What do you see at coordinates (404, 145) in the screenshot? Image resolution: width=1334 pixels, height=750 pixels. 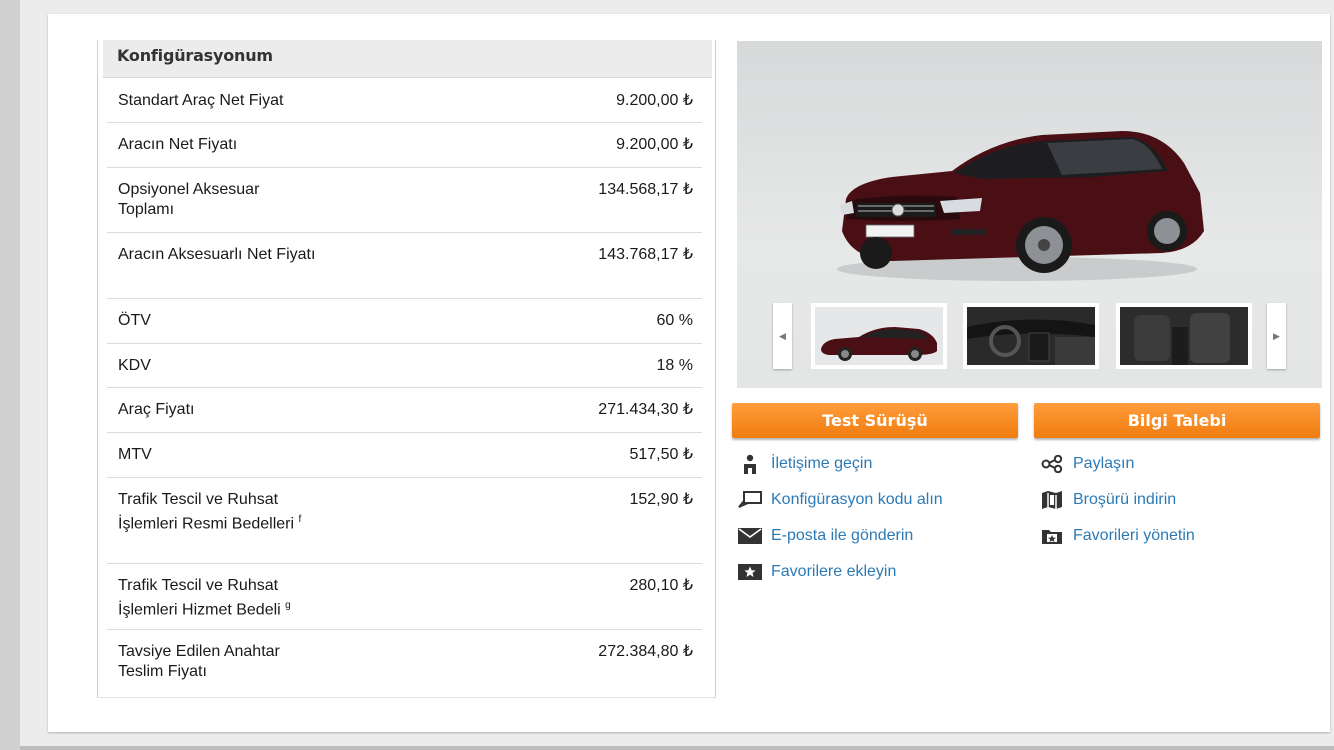 I see `table-row: Aracın Net Fiyatı 9.200,00 ₺` at bounding box center [404, 145].